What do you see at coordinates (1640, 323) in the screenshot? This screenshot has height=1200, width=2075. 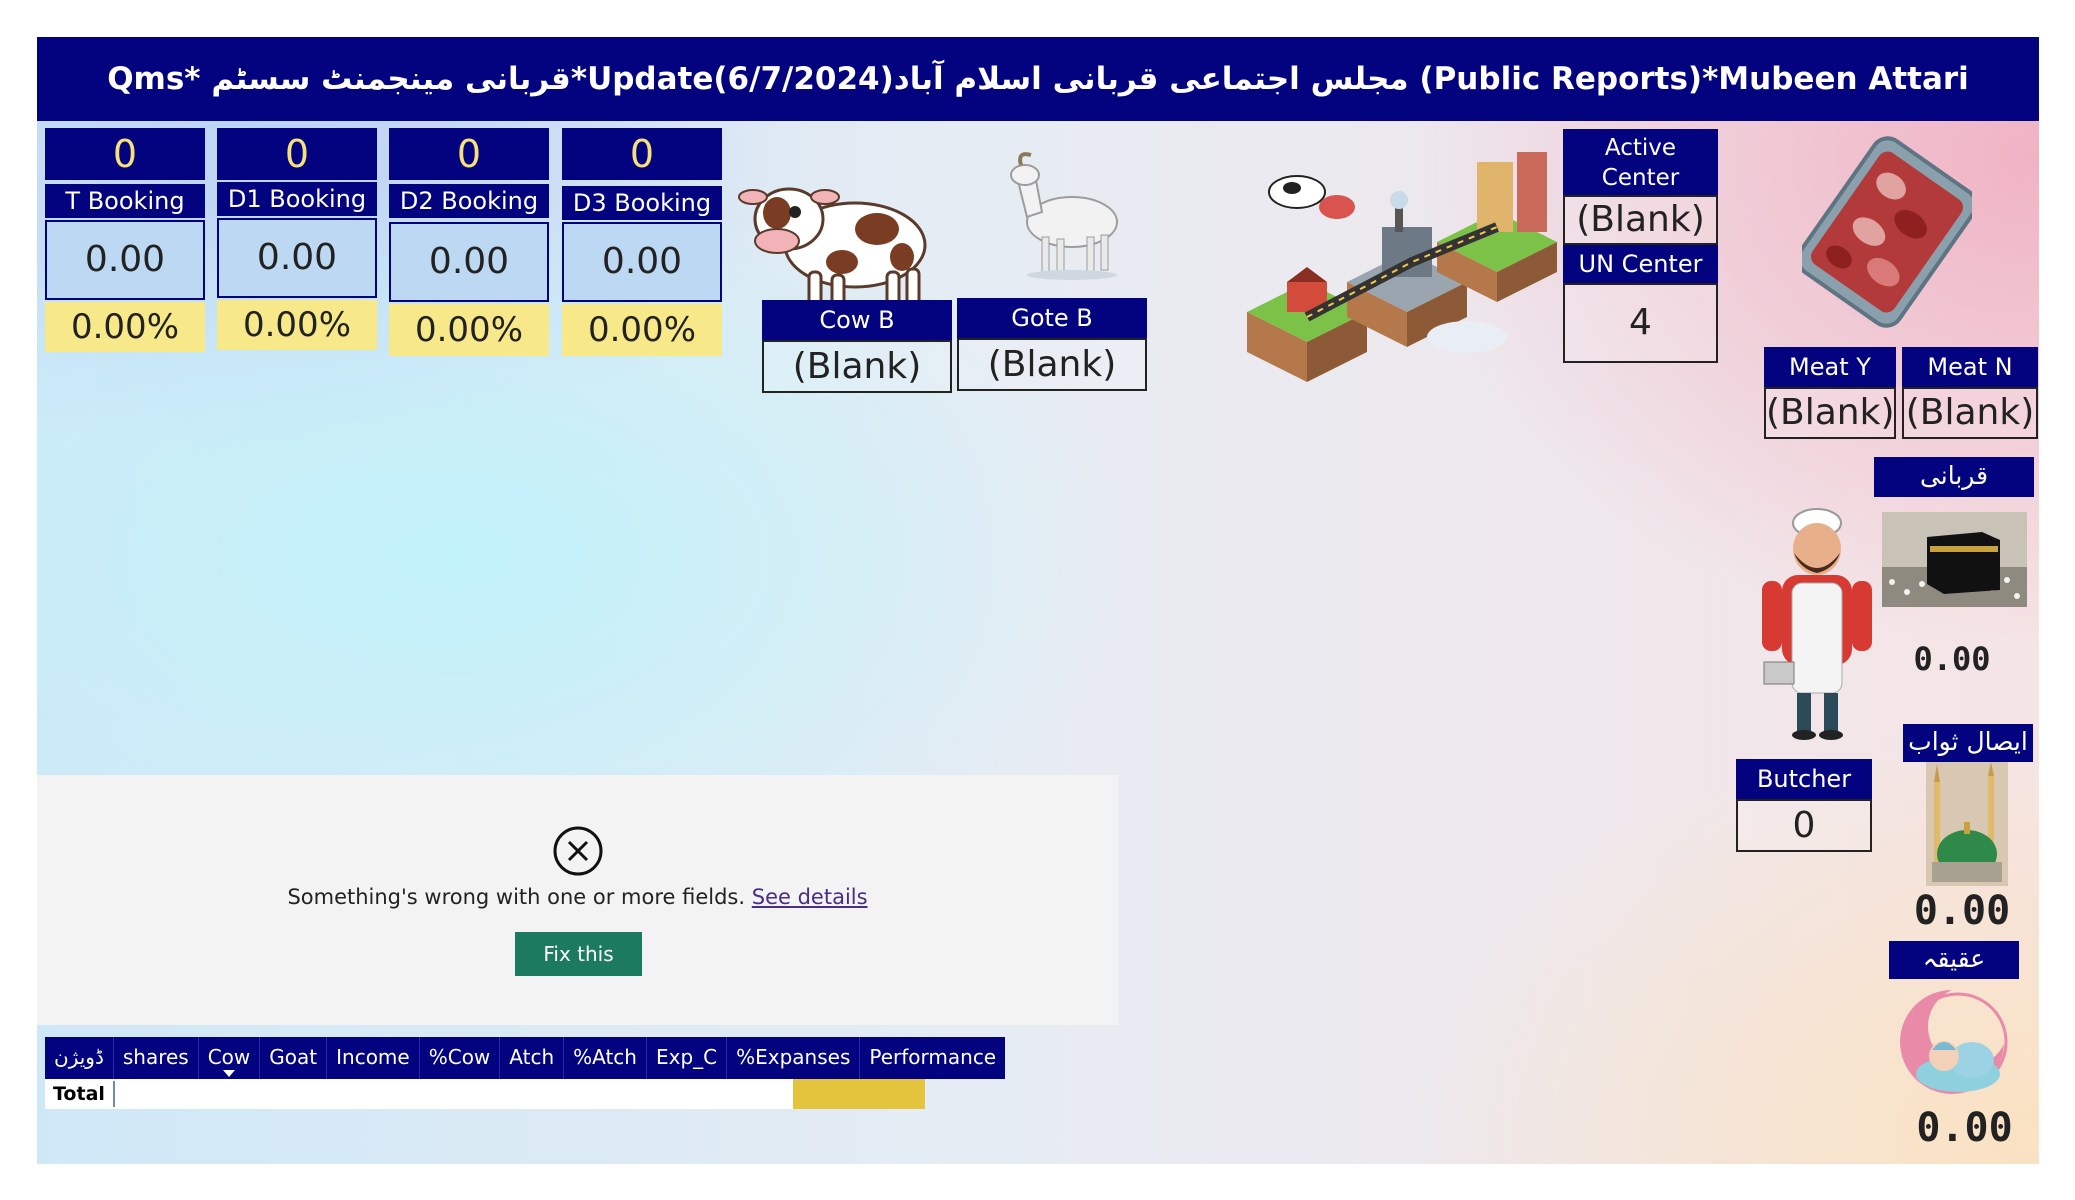 I see `un-center-value: 4` at bounding box center [1640, 323].